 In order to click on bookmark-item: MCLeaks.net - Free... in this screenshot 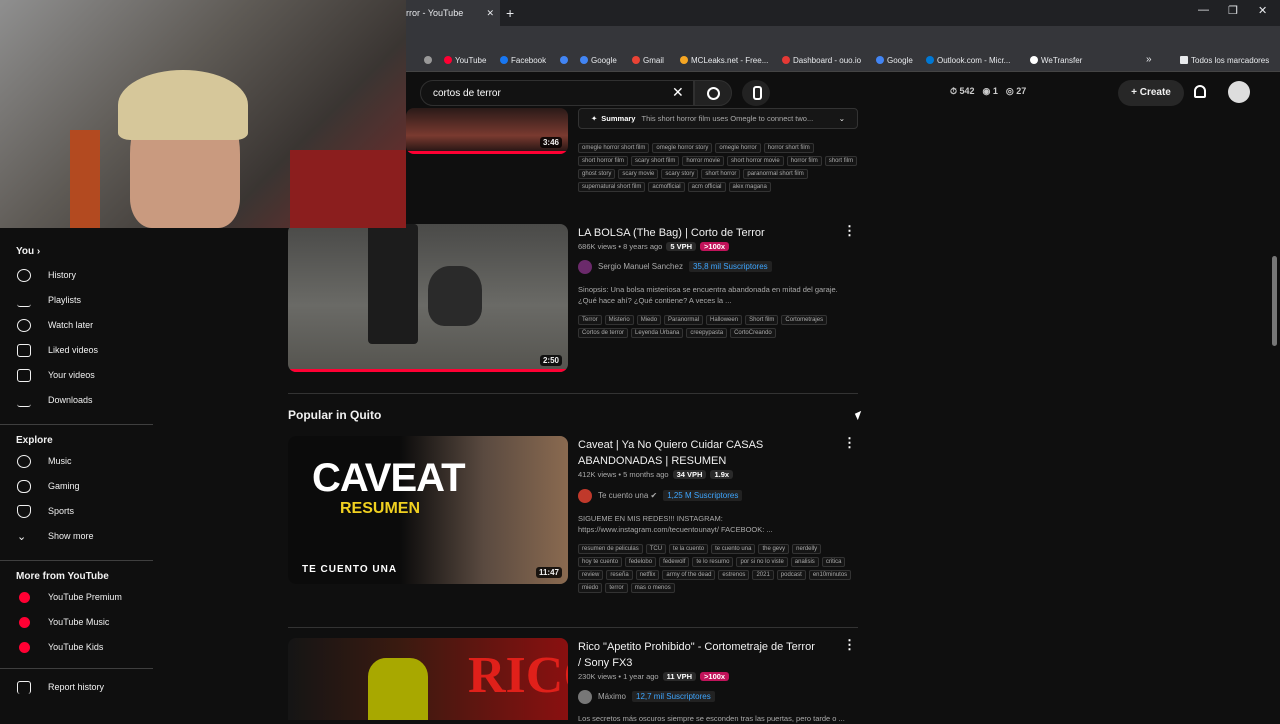, I will do `click(724, 60)`.